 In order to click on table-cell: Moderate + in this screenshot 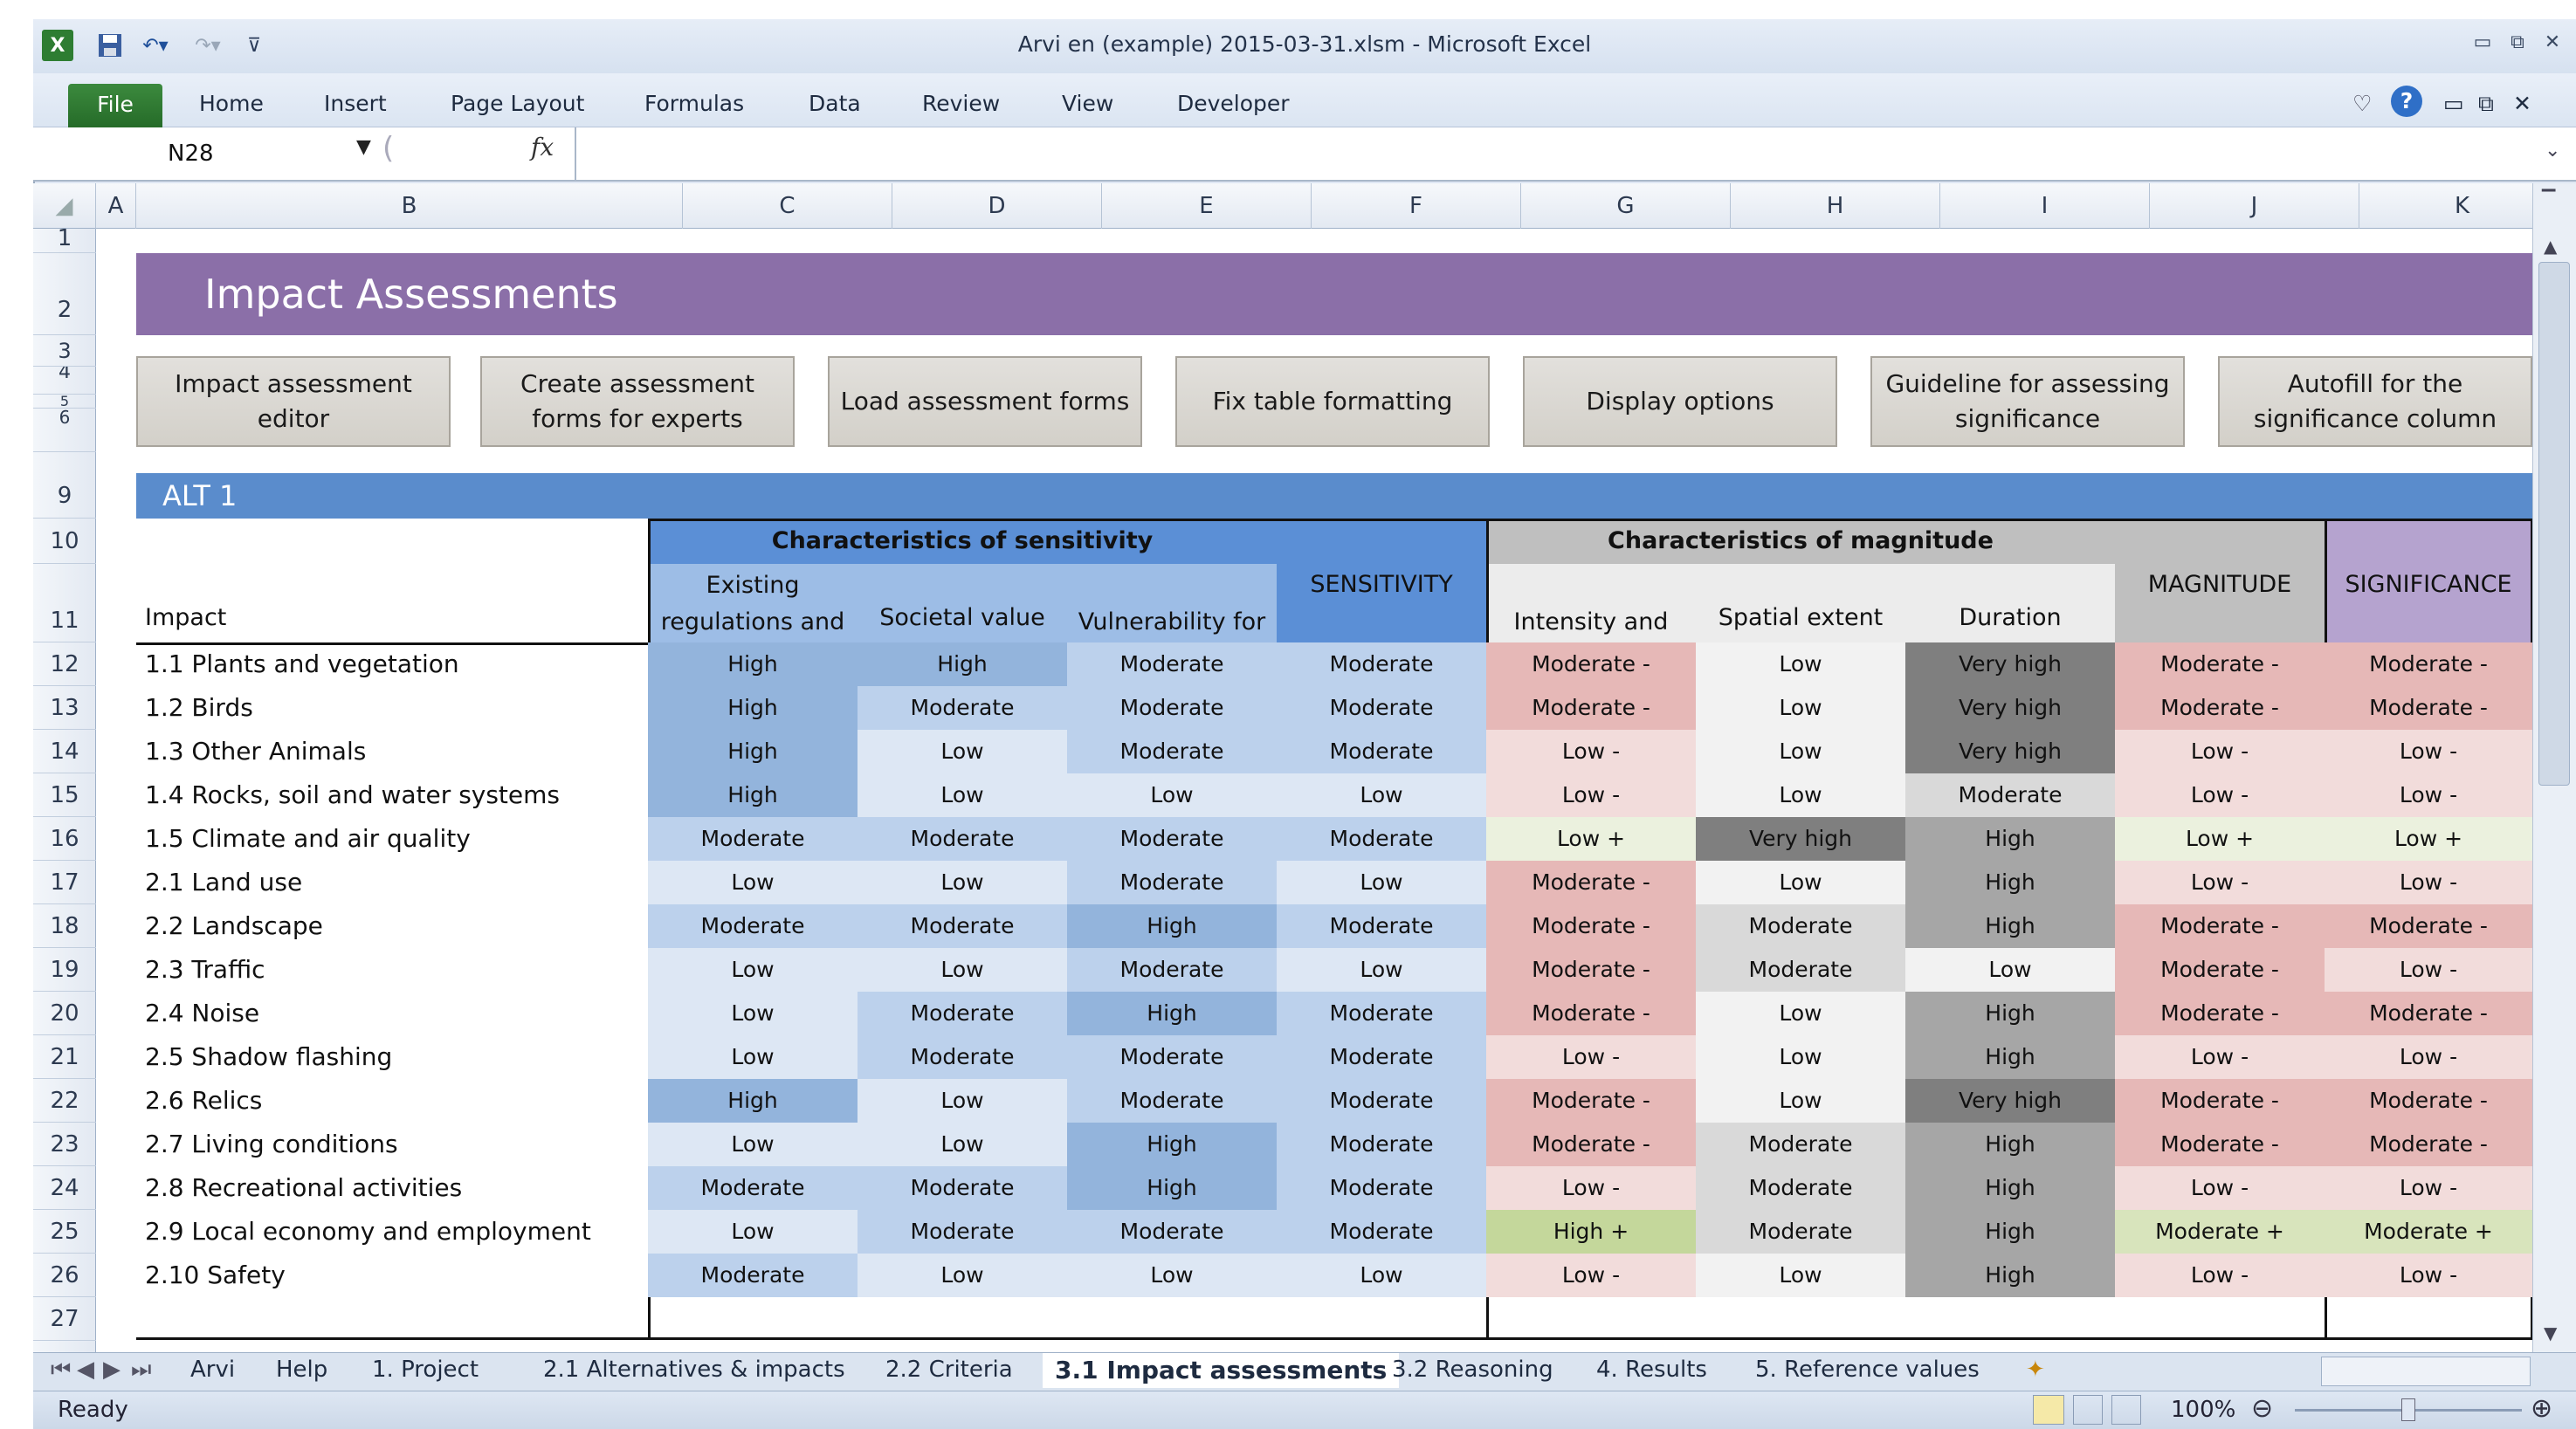, I will do `click(2220, 1232)`.